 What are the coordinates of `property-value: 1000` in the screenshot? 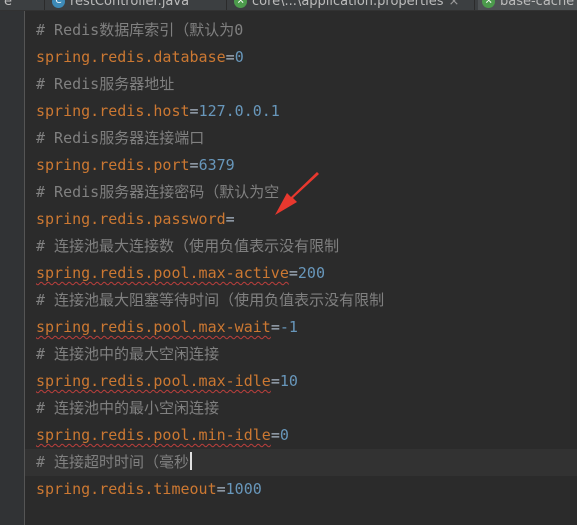 It's located at (243, 489).